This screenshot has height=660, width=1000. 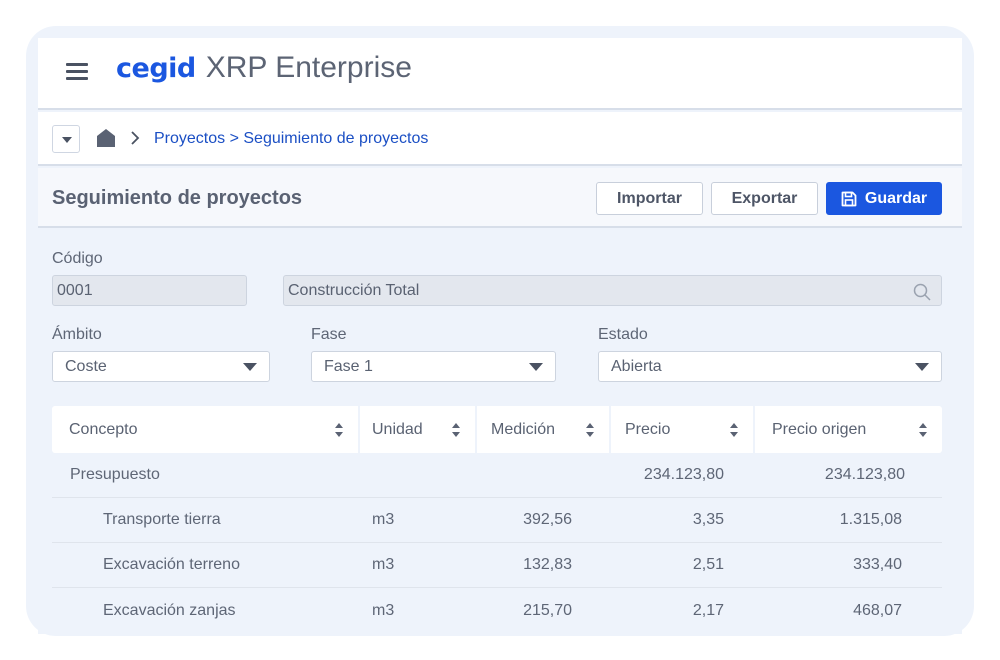 I want to click on status-value: Abierta, so click(x=636, y=366).